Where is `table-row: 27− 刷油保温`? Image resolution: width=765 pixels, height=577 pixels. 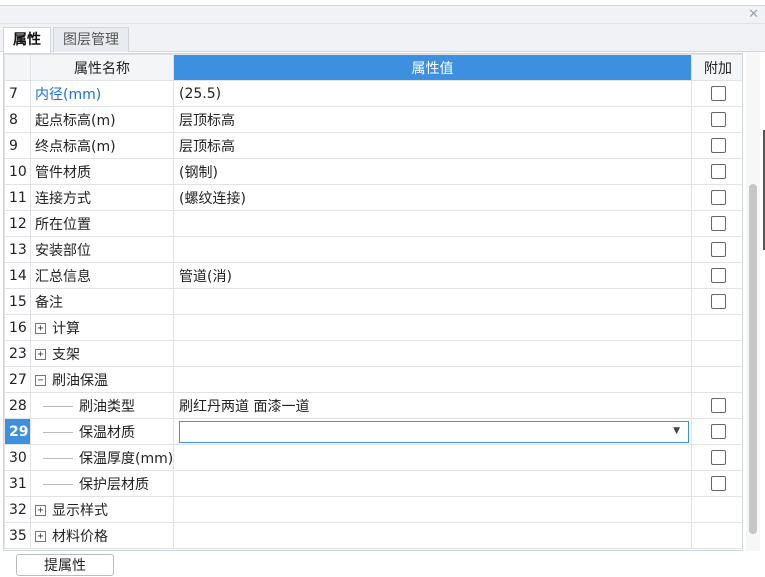 table-row: 27− 刷油保温 is located at coordinates (373, 379).